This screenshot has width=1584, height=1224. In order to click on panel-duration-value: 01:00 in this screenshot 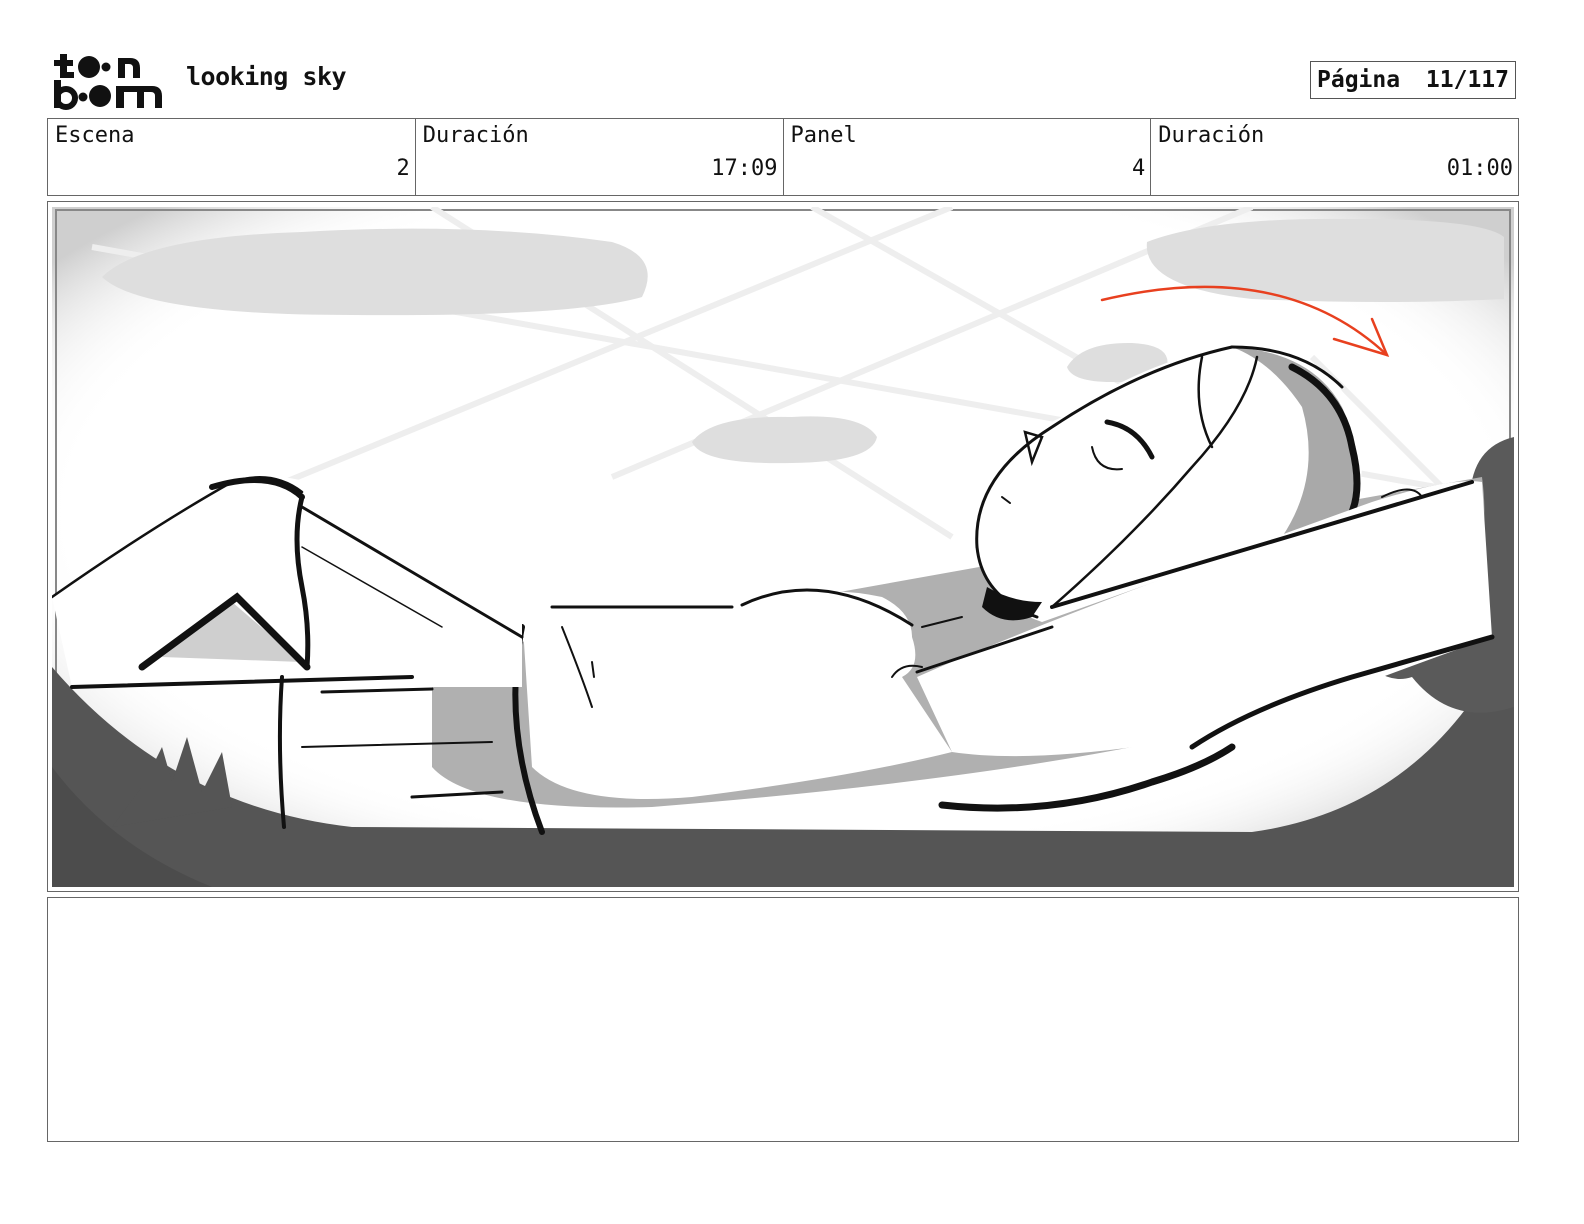, I will do `click(1479, 168)`.